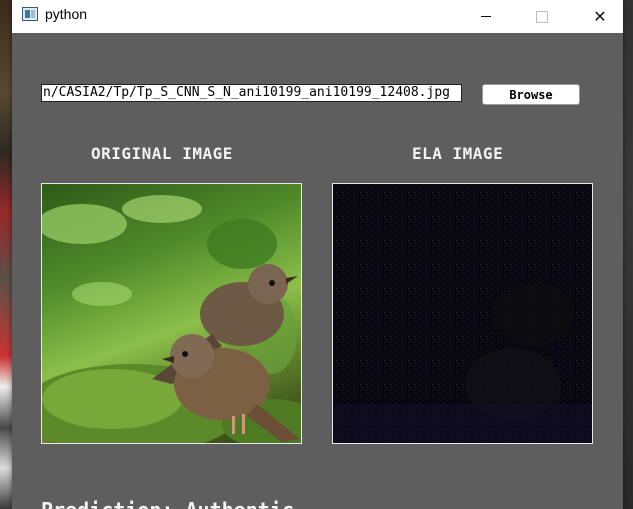 Image resolution: width=633 pixels, height=509 pixels. What do you see at coordinates (66, 14) in the screenshot?
I see `window-title: python` at bounding box center [66, 14].